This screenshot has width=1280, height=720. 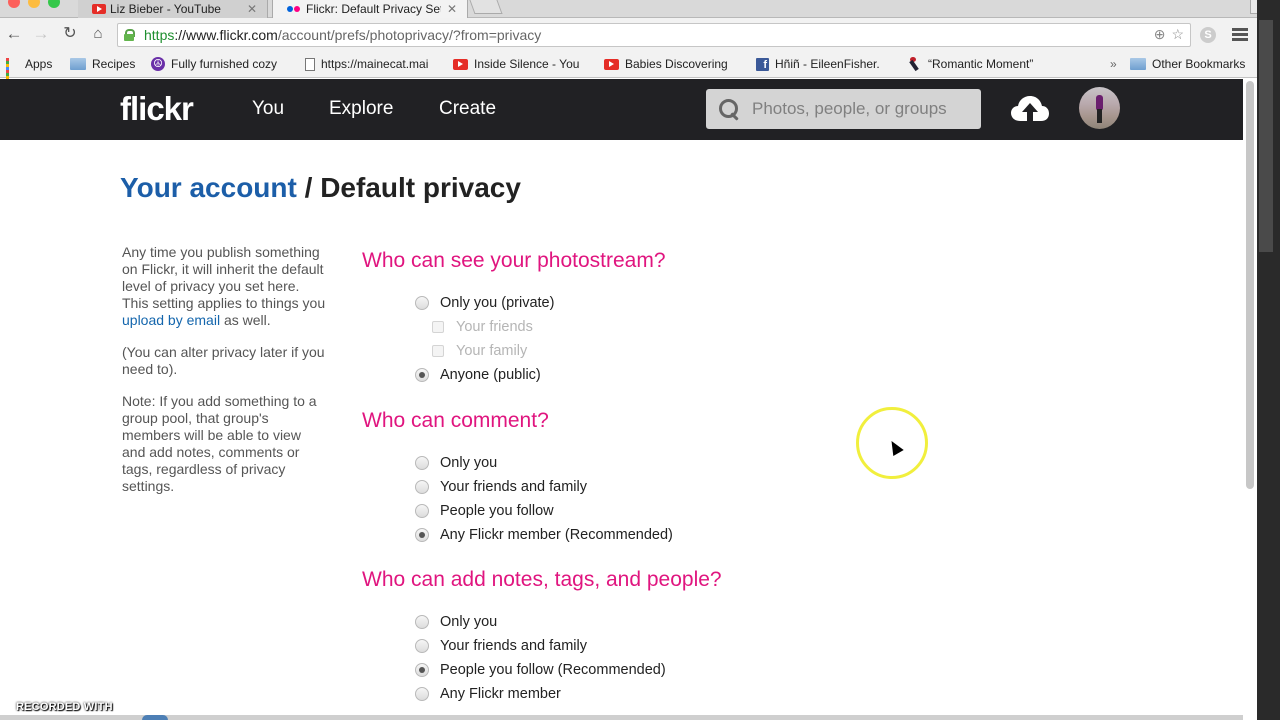 What do you see at coordinates (361, 109) in the screenshot?
I see `nav-explore: Explore` at bounding box center [361, 109].